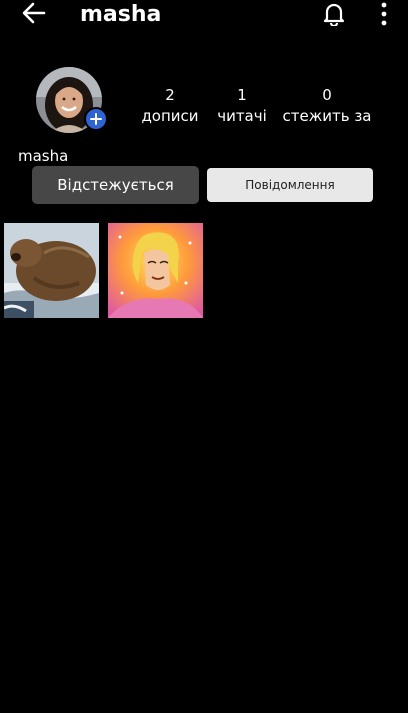  Describe the element at coordinates (290, 185) in the screenshot. I see `message-button: Повідомлення` at that location.